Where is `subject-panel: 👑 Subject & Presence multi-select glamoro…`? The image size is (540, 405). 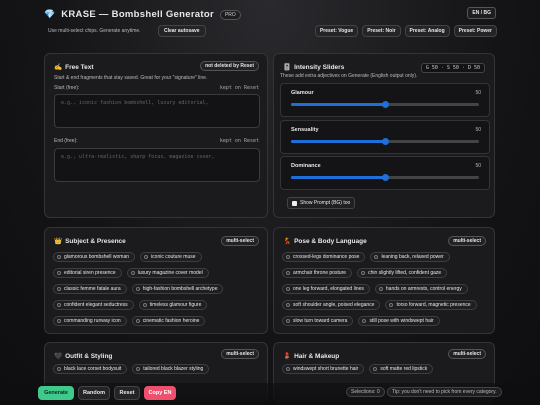
subject-panel: 👑 Subject & Presence multi-select glamoro… is located at coordinates (156, 280).